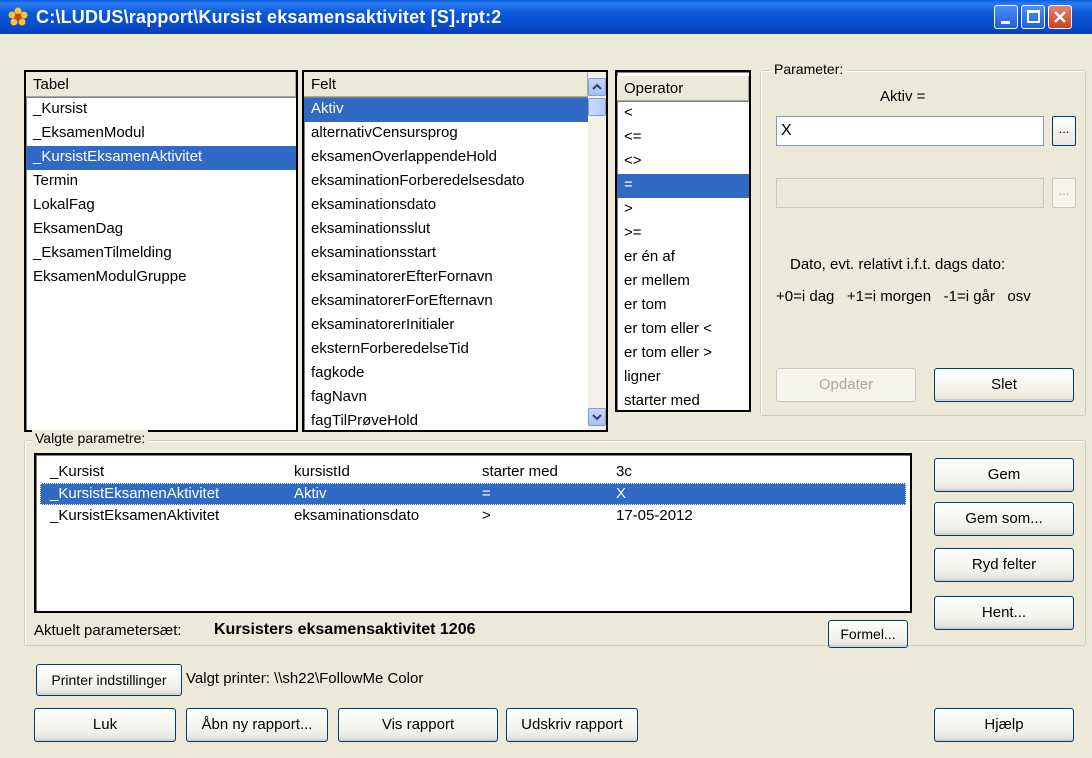 This screenshot has height=758, width=1092. What do you see at coordinates (90, 438) in the screenshot?
I see `selected-params-group-label: Valgte parametre:` at bounding box center [90, 438].